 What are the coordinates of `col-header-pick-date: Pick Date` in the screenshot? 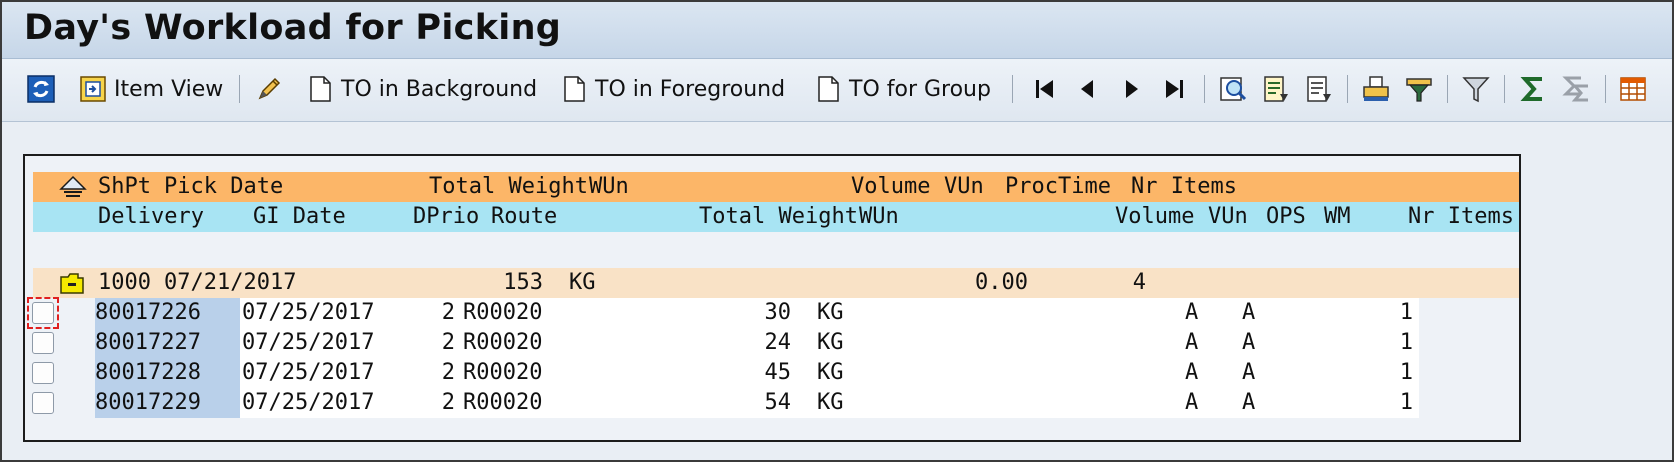 It's located at (223, 187).